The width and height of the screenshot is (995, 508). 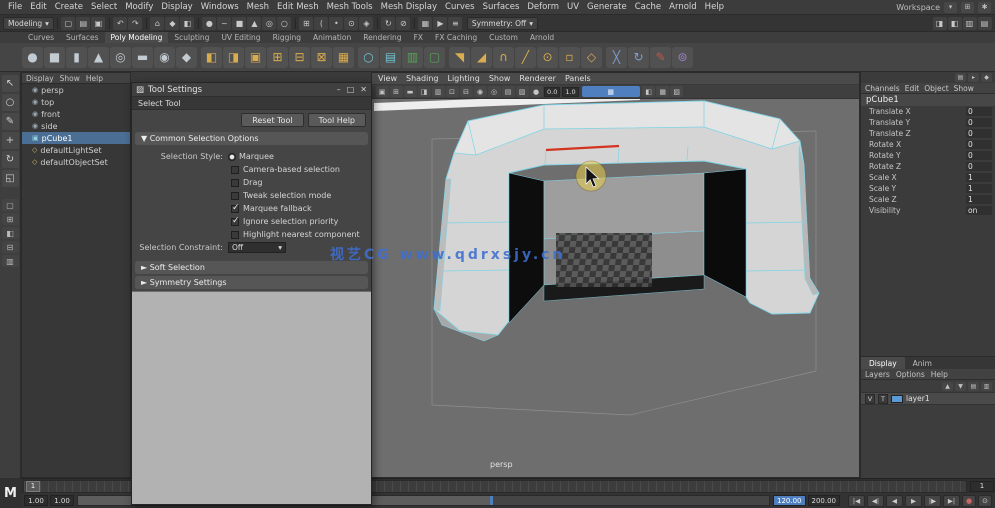 What do you see at coordinates (503, 57) in the screenshot?
I see `shelf-icon: ∩` at bounding box center [503, 57].